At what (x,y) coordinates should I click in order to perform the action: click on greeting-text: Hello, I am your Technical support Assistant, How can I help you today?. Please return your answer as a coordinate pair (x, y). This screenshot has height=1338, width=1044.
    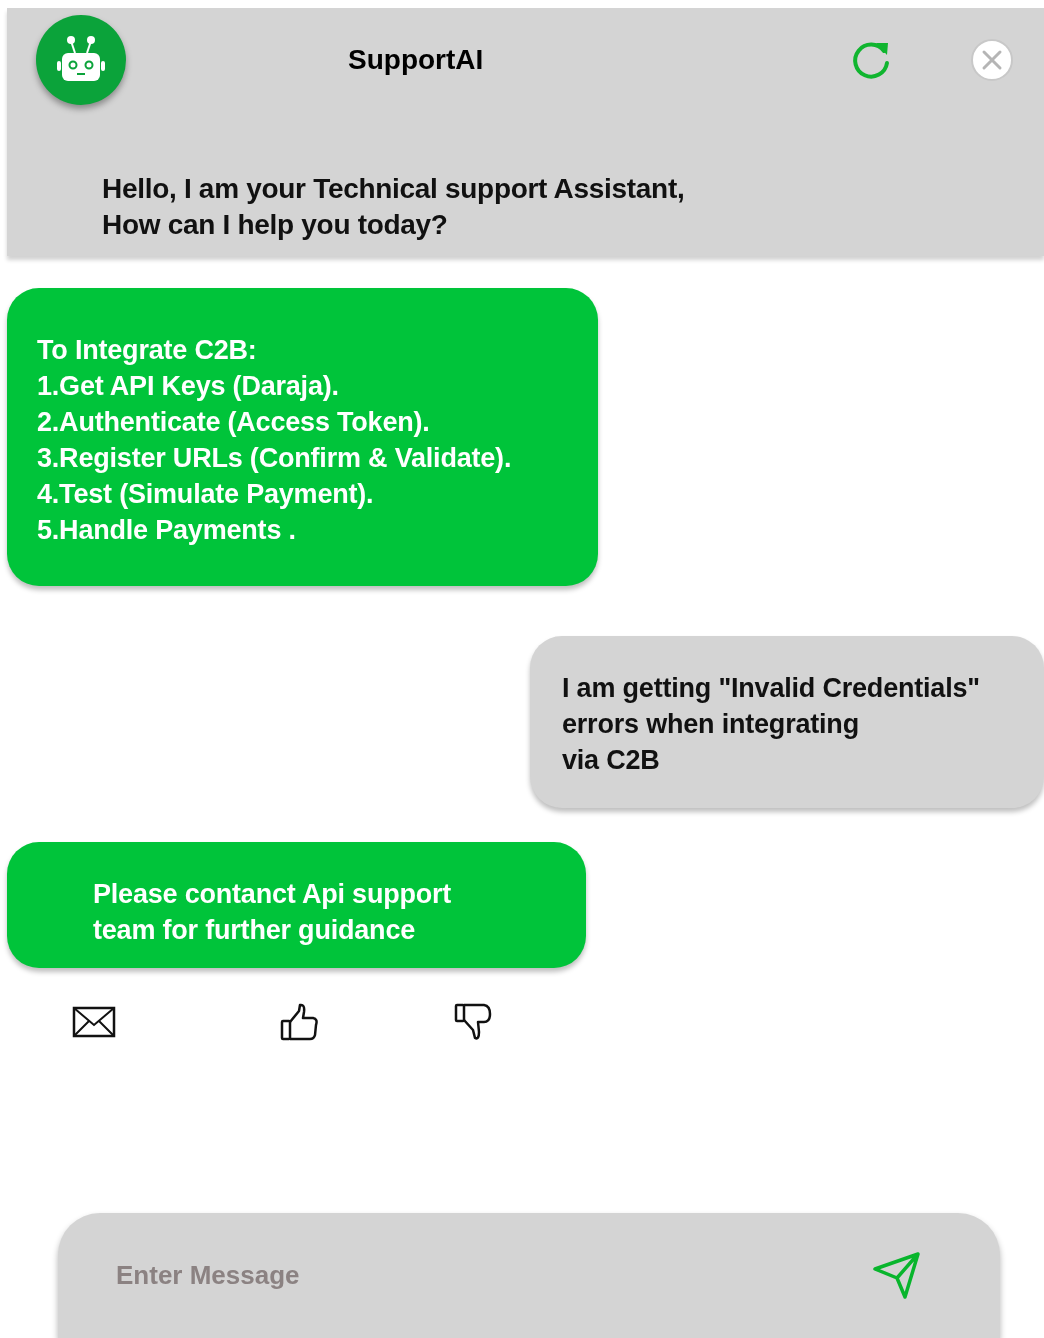
    Looking at the image, I should click on (394, 207).